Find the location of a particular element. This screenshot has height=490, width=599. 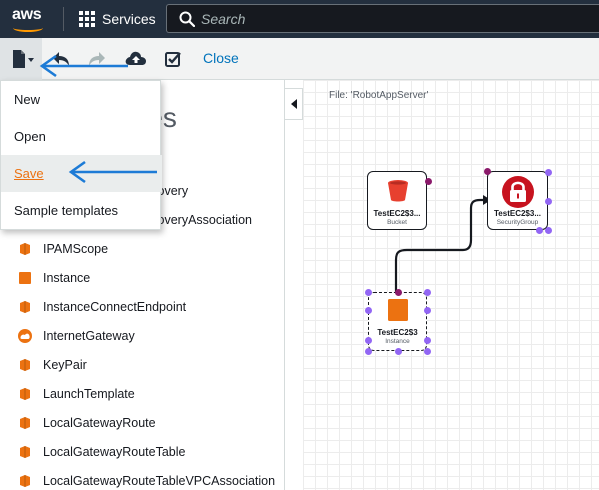

resource-item: Instance is located at coordinates (142, 277).